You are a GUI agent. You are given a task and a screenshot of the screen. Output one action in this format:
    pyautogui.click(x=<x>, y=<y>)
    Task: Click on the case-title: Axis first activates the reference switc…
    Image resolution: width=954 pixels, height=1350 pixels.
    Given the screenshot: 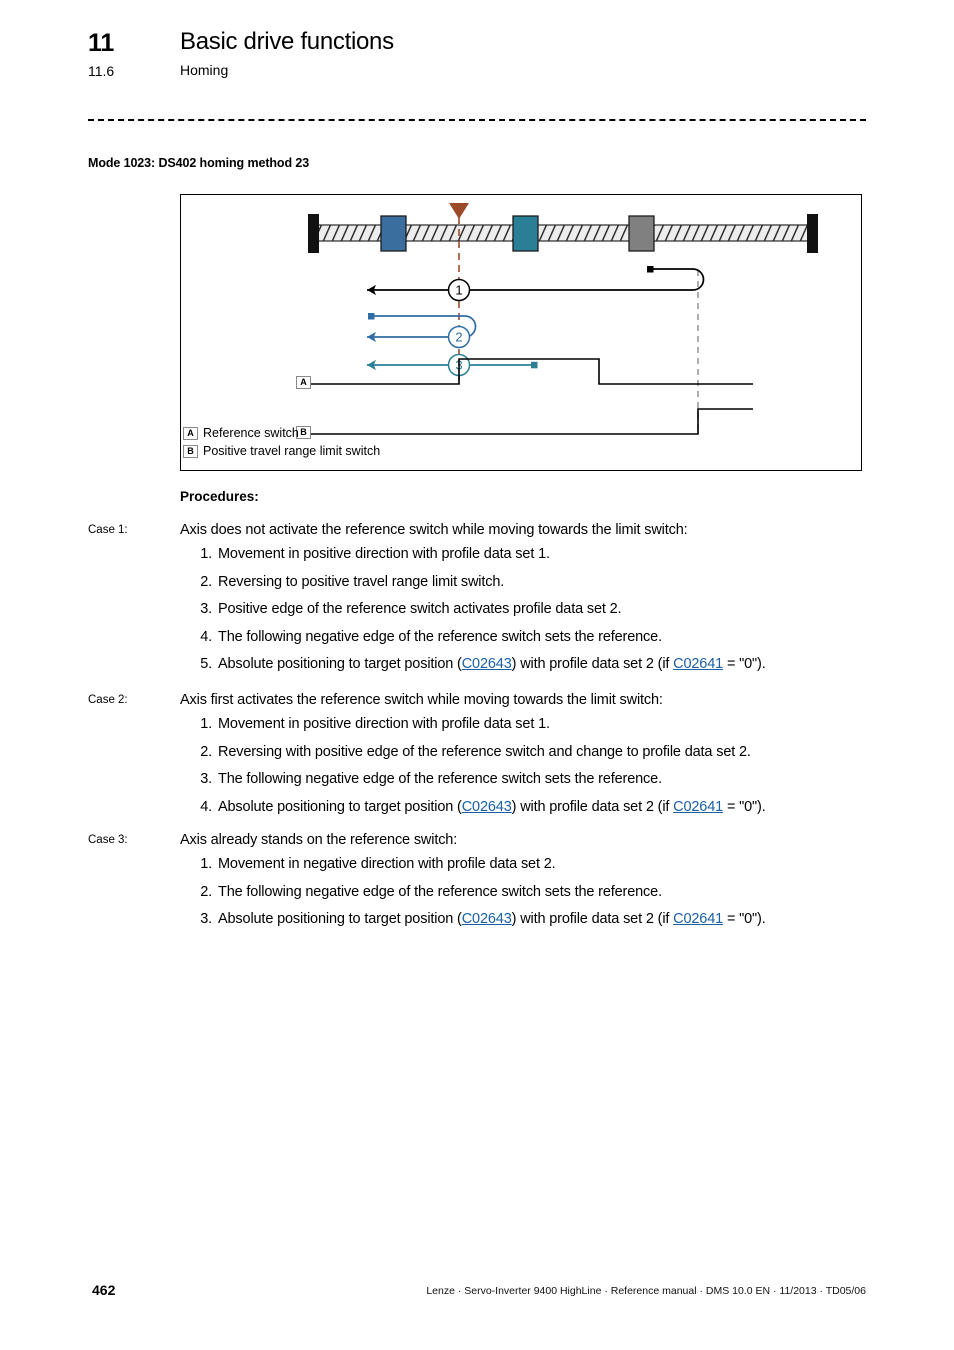 What is the action you would take?
    pyautogui.click(x=421, y=700)
    